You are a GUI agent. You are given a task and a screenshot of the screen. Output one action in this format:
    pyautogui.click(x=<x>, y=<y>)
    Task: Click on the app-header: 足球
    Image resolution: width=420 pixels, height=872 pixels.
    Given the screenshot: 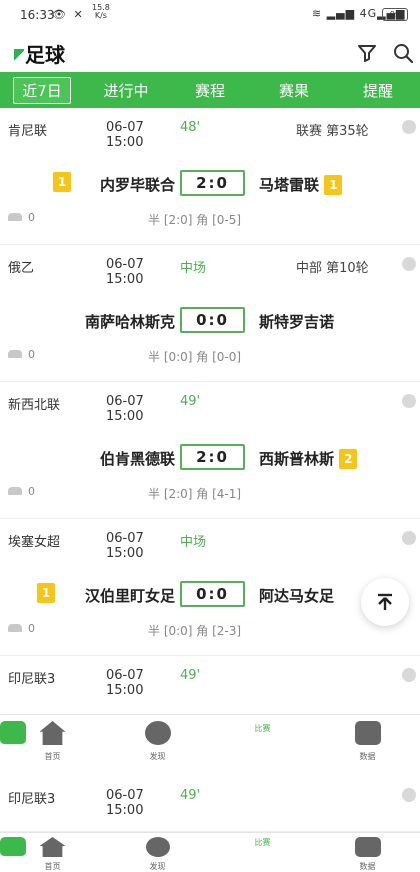 What is the action you would take?
    pyautogui.click(x=210, y=52)
    